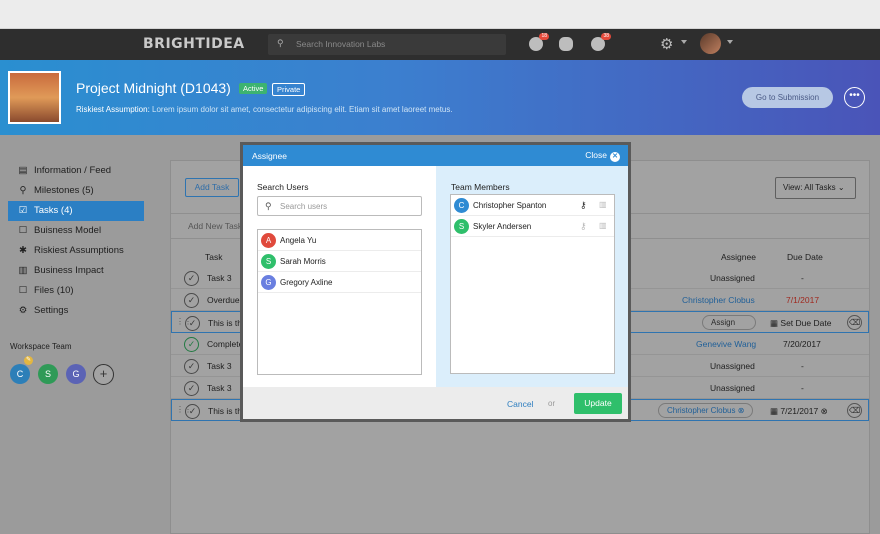 Image resolution: width=880 pixels, height=534 pixels. I want to click on assignee-chip: Christopher Clobus ⊗, so click(706, 410).